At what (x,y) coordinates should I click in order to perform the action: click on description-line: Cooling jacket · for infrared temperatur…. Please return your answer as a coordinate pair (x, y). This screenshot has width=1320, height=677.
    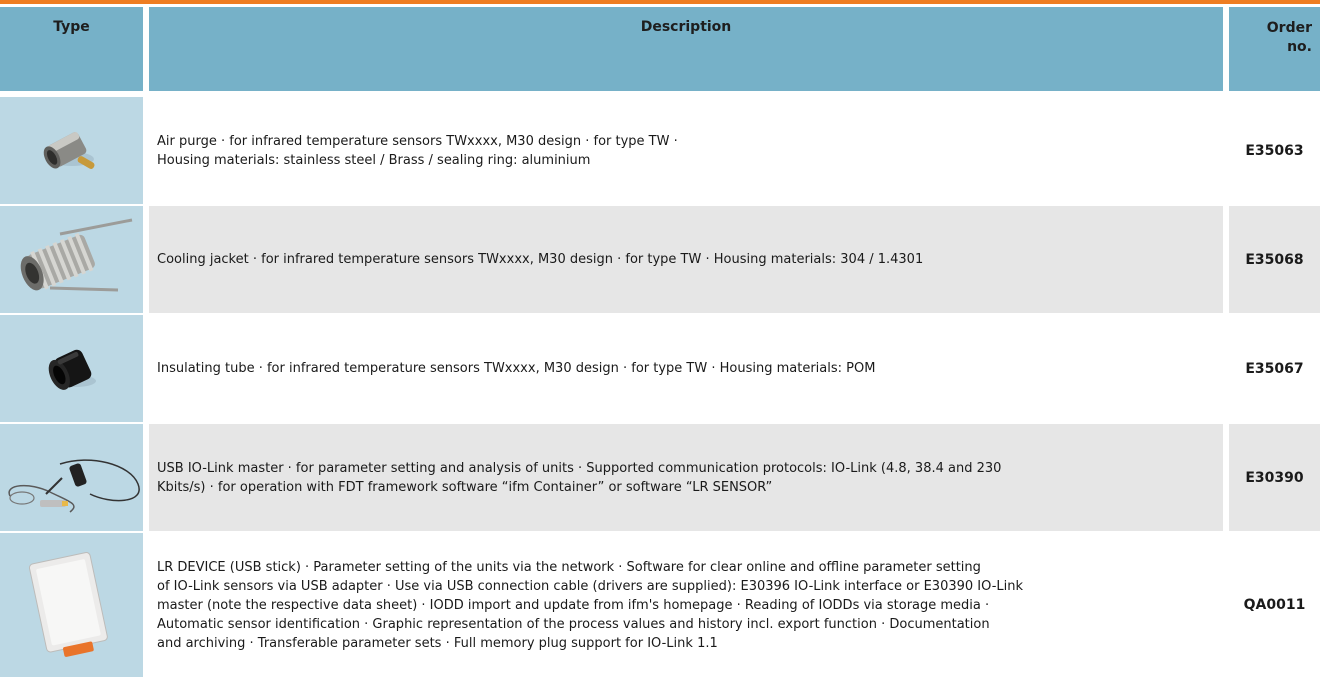
    Looking at the image, I should click on (540, 259).